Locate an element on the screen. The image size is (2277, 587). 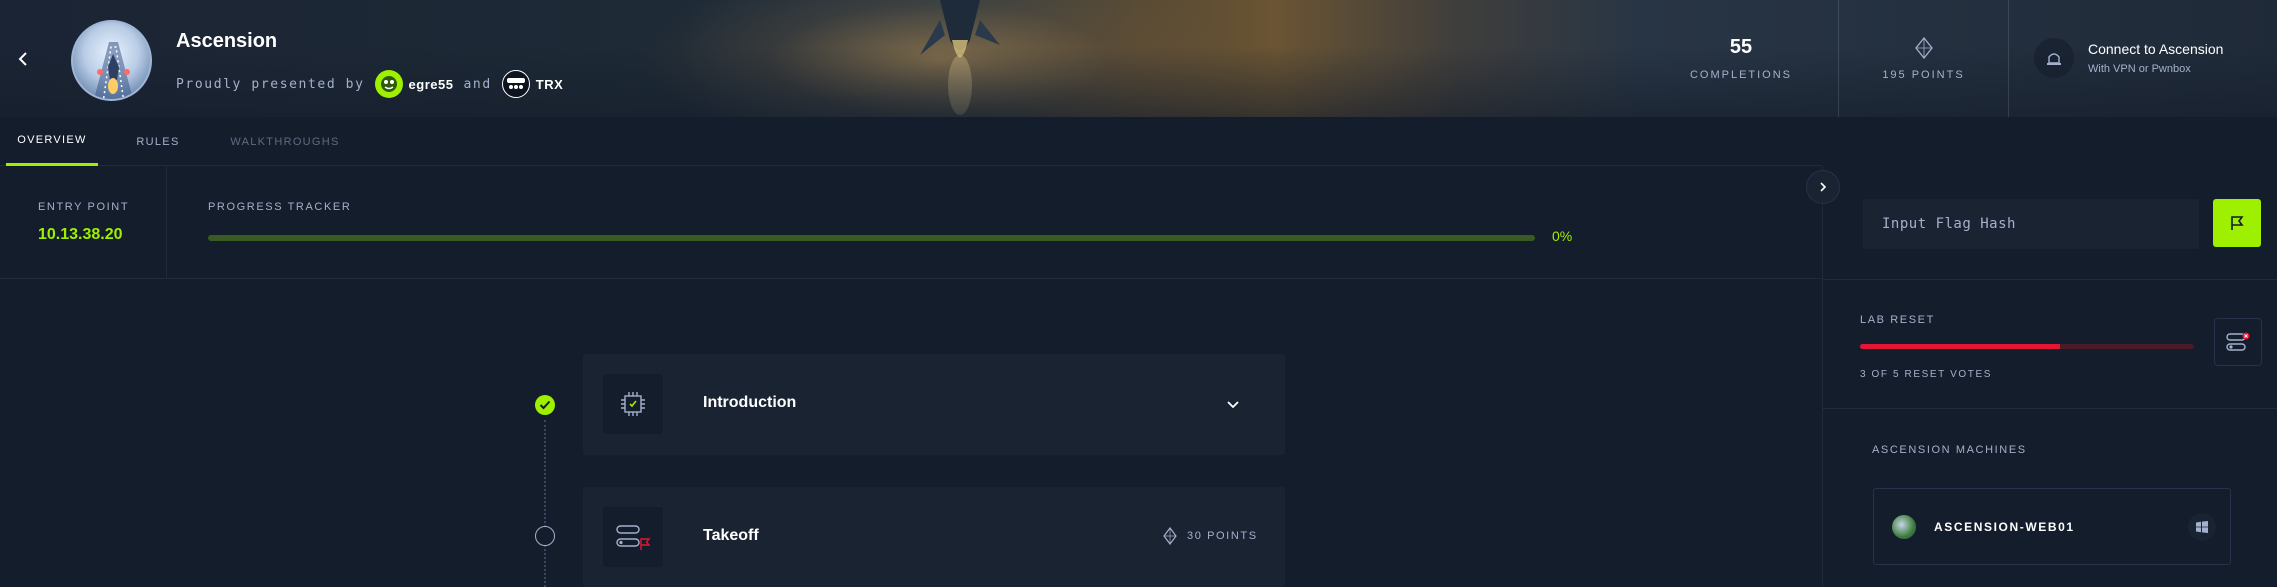
page-title: Ascension is located at coordinates (227, 41).